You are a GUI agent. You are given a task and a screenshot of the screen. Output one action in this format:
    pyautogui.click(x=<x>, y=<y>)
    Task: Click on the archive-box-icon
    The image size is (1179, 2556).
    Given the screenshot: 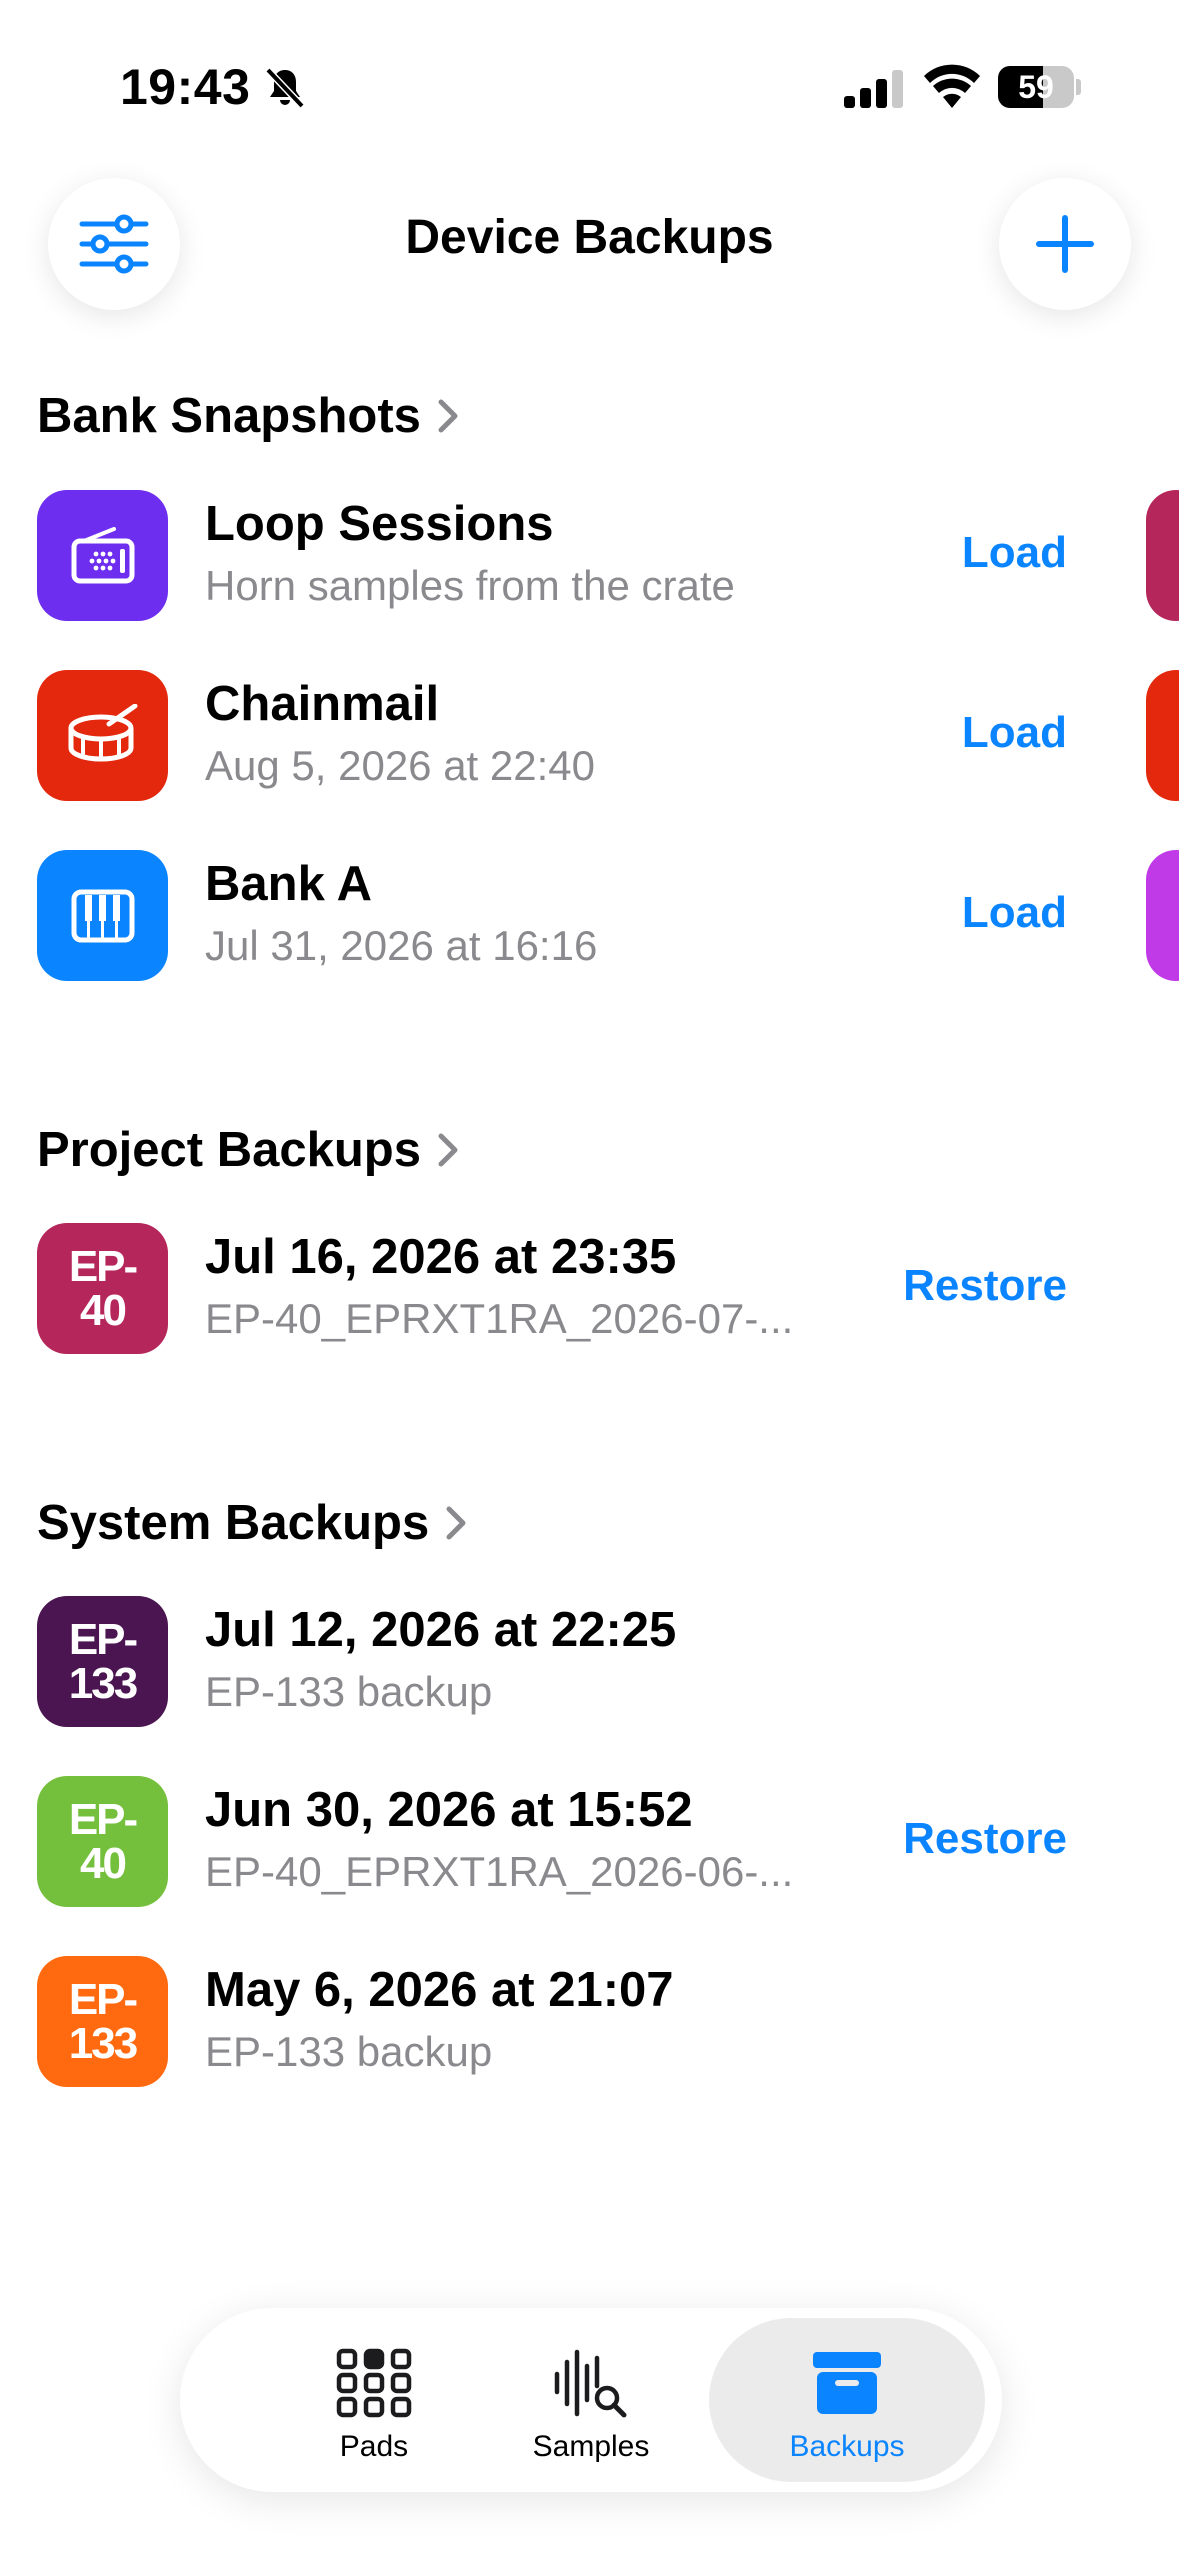 What is the action you would take?
    pyautogui.click(x=847, y=2383)
    